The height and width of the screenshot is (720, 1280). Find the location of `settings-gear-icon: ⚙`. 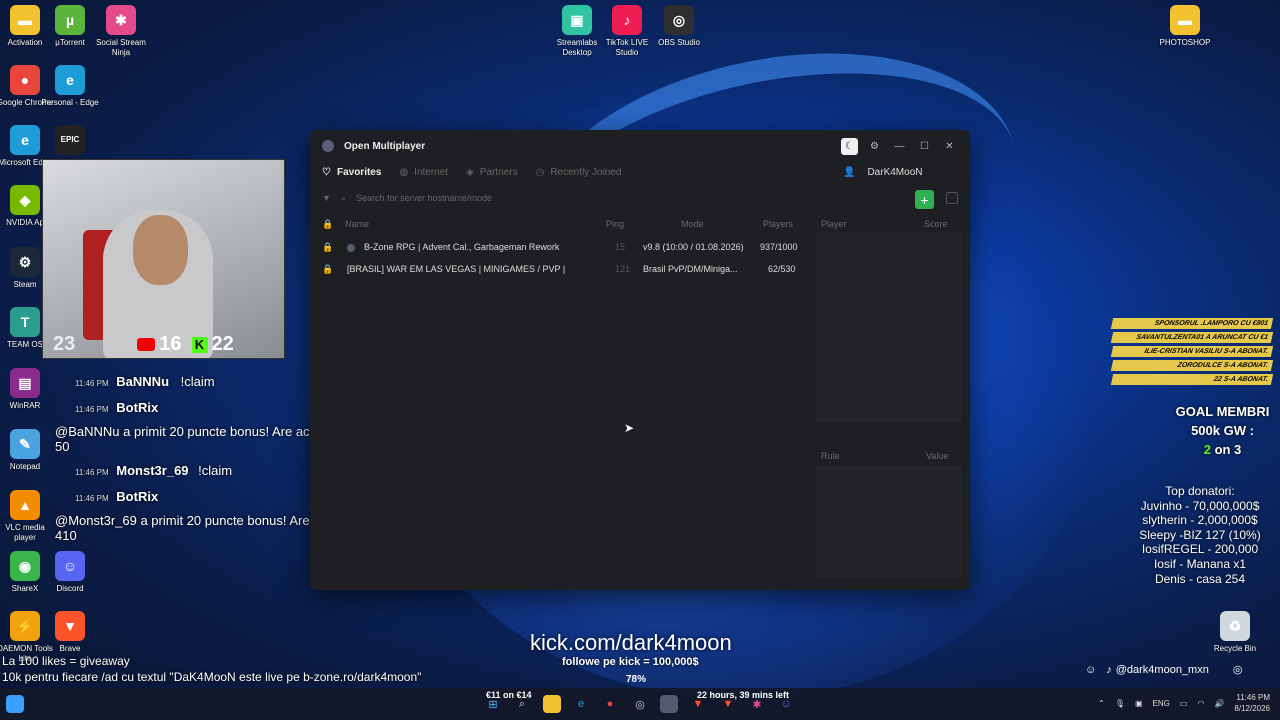

settings-gear-icon: ⚙ is located at coordinates (874, 146).